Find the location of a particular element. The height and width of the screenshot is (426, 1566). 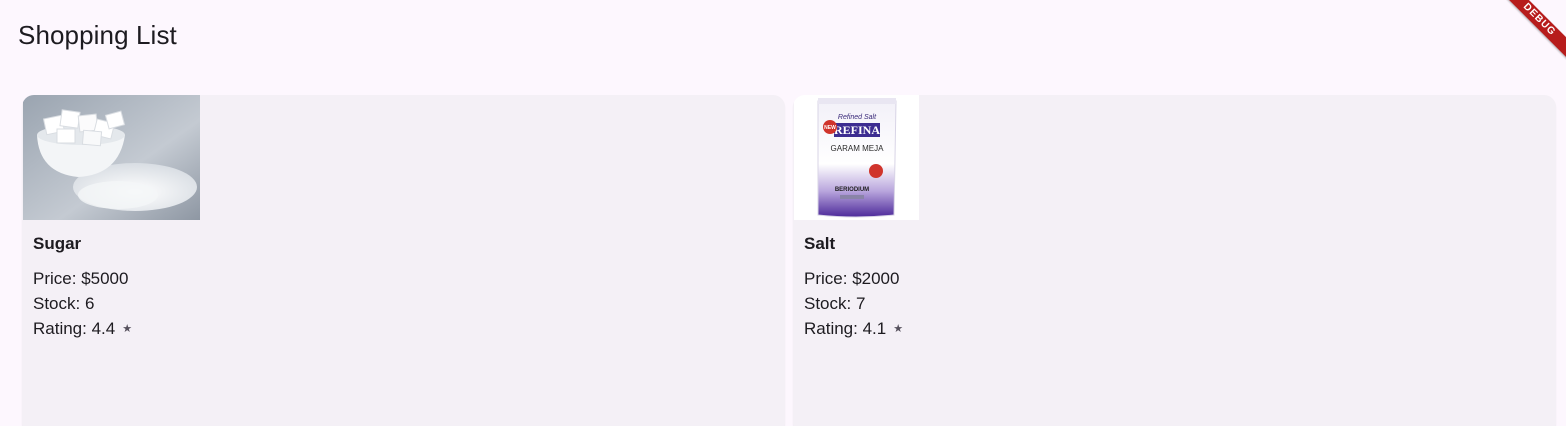

product-name: Sugar is located at coordinates (57, 243).